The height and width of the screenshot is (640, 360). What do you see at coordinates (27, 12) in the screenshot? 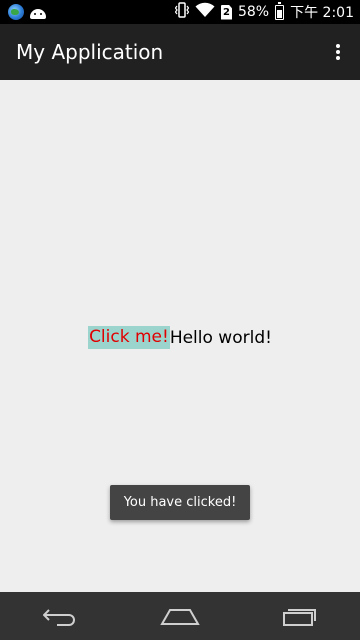
I see `status-left-icons` at bounding box center [27, 12].